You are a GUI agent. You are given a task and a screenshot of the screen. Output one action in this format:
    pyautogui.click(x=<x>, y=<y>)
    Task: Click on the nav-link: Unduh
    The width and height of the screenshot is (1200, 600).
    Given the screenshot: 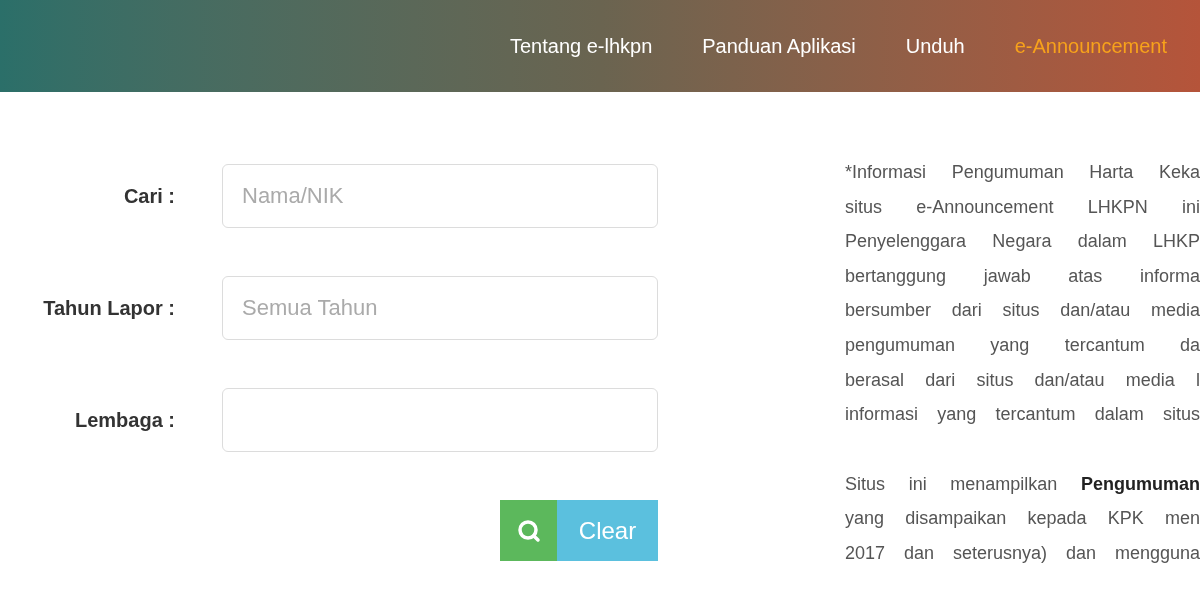 What is the action you would take?
    pyautogui.click(x=935, y=46)
    